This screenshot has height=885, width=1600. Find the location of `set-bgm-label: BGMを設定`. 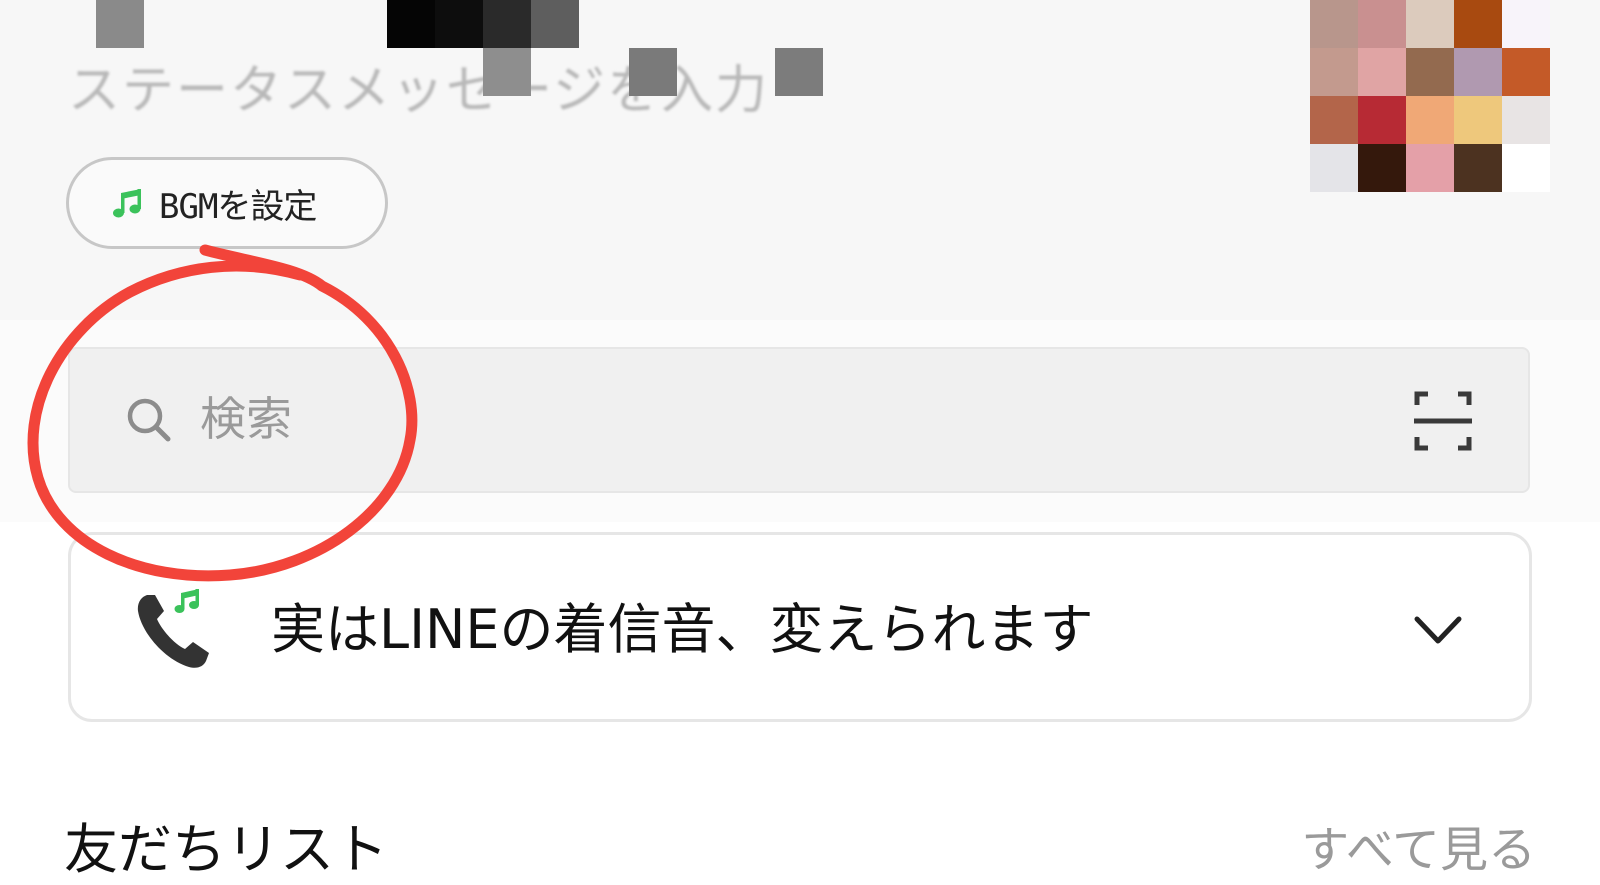

set-bgm-label: BGMを設定 is located at coordinates (238, 206).